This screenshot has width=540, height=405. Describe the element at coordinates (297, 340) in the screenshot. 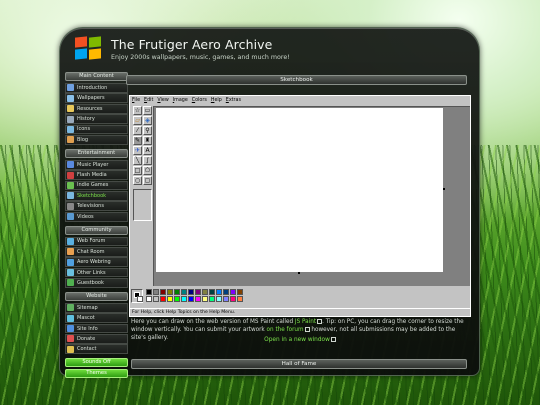

I see `open-new-window-label: Open in a new window` at that location.